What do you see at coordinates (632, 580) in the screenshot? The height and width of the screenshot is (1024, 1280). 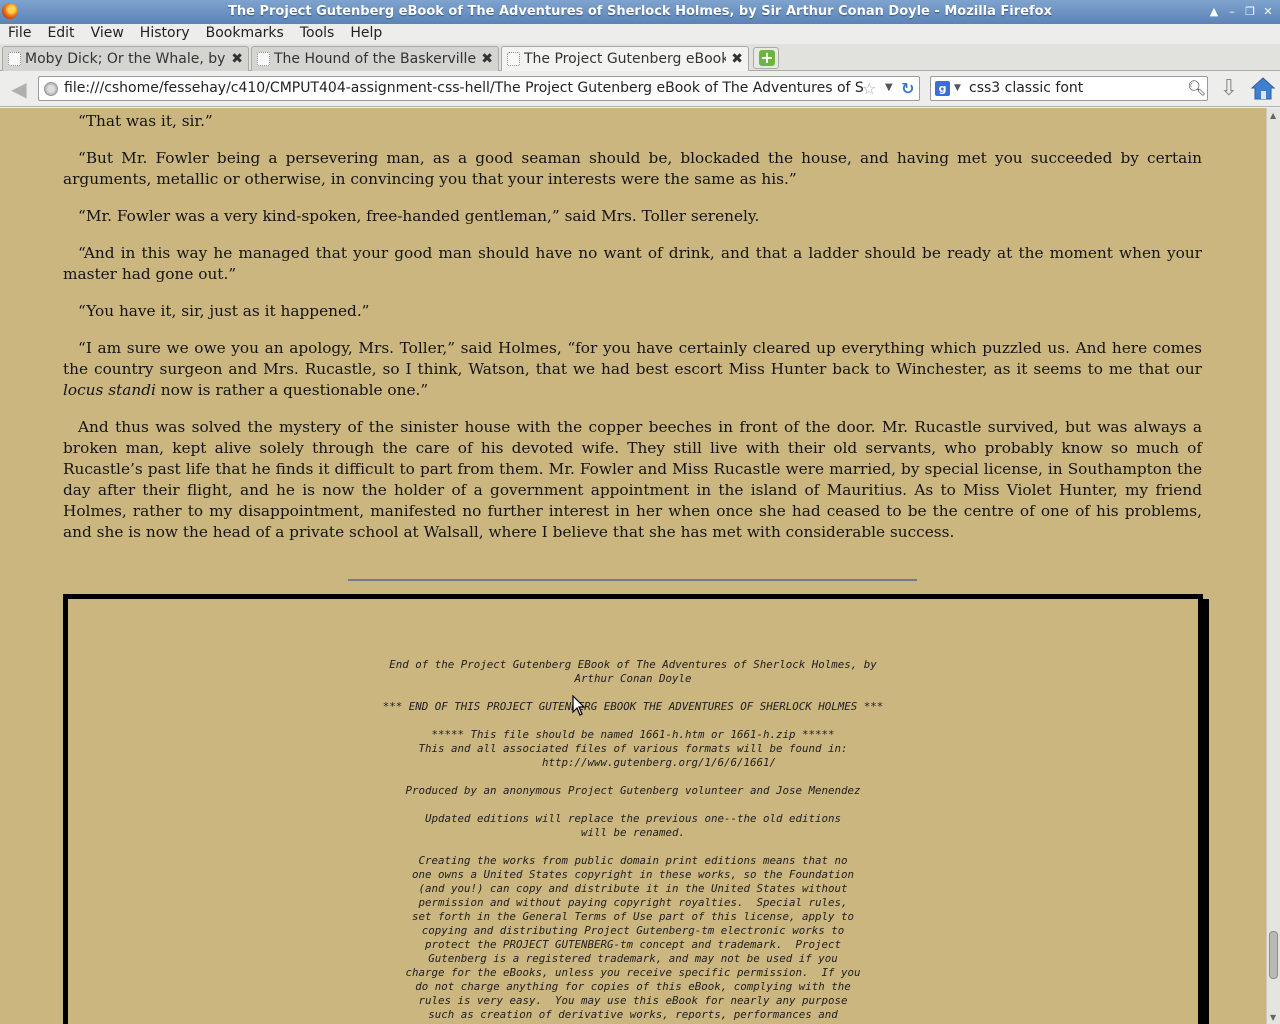 I see `horizontal-rule` at bounding box center [632, 580].